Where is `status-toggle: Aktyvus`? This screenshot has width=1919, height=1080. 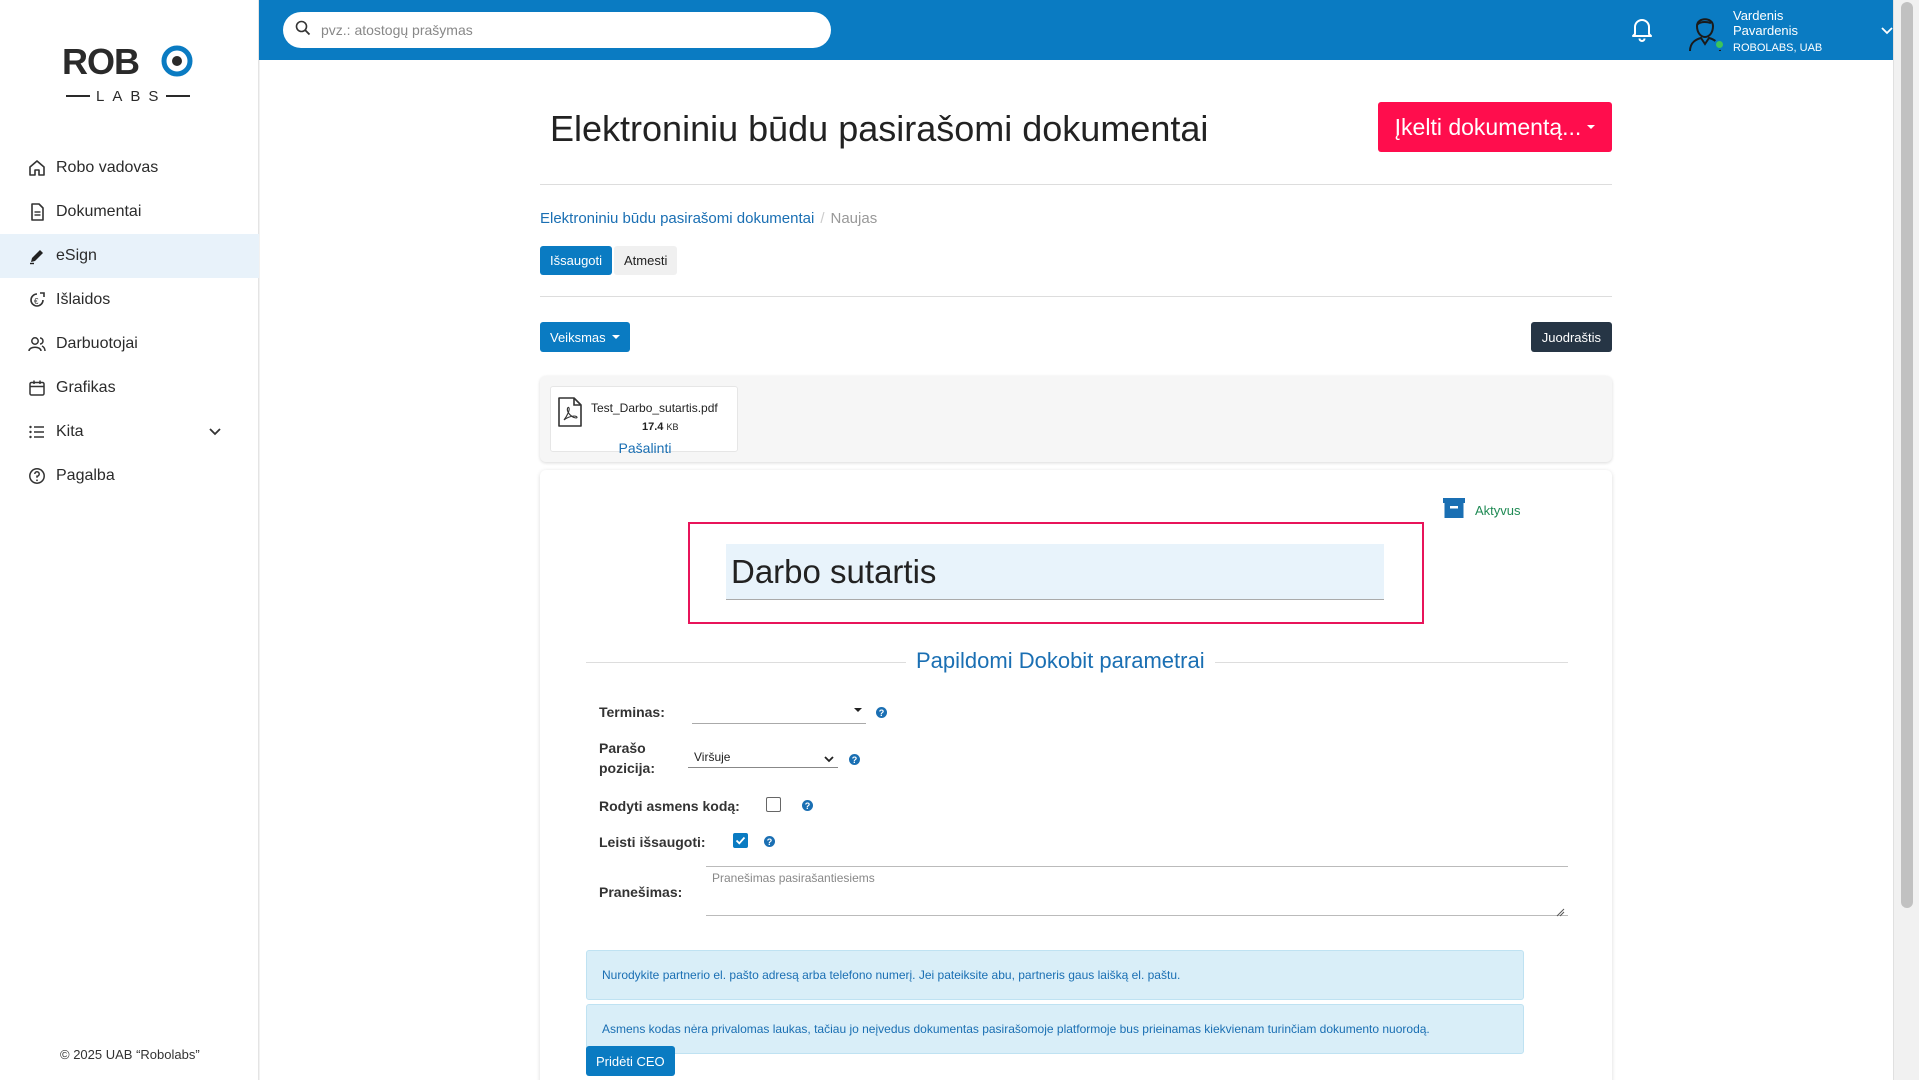
status-toggle: Aktyvus is located at coordinates (1482, 510).